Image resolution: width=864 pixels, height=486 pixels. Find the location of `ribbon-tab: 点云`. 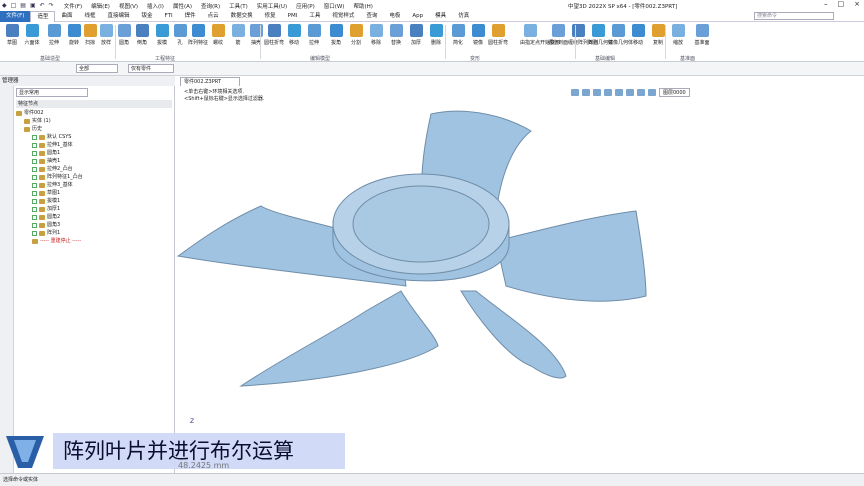

ribbon-tab: 点云 is located at coordinates (213, 16).